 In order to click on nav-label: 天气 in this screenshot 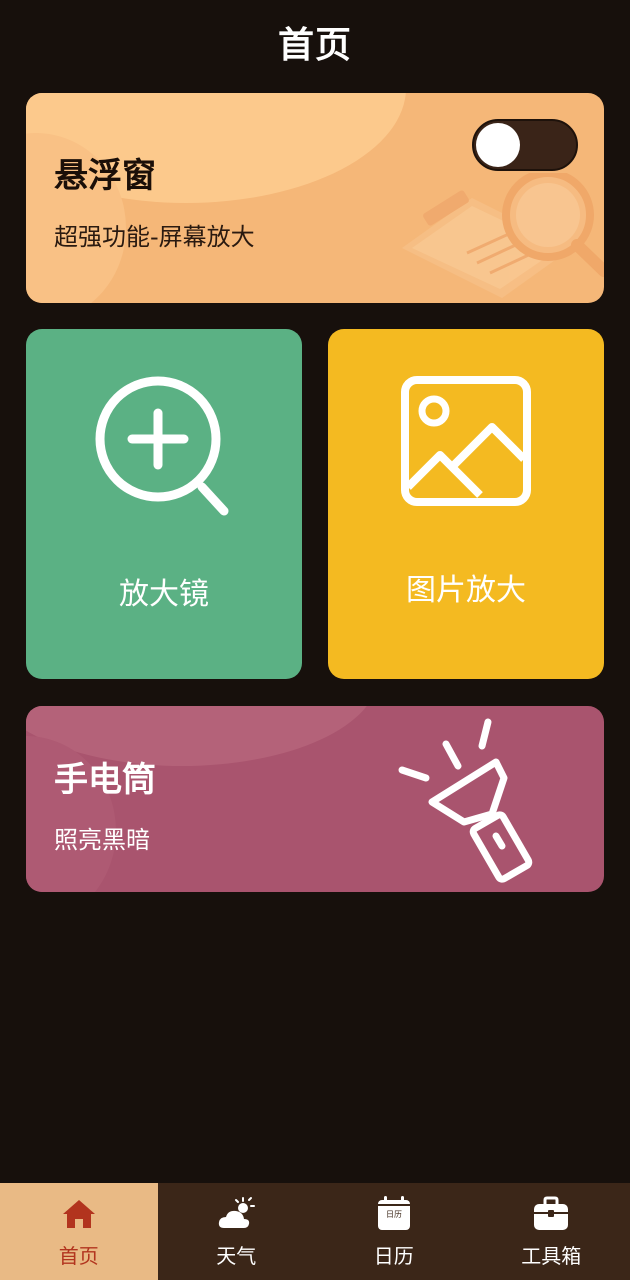, I will do `click(236, 1256)`.